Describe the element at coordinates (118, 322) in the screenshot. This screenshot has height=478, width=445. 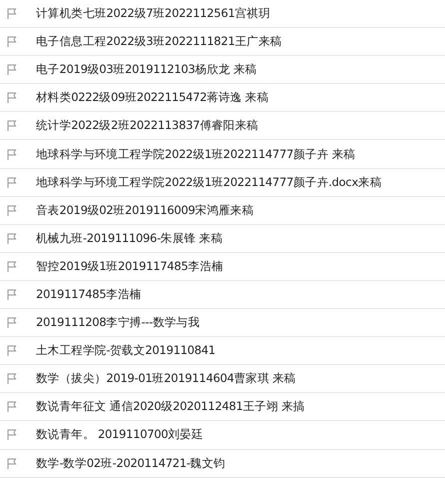
I see `message-subject: 2019111208李宁搏---数学与我` at that location.